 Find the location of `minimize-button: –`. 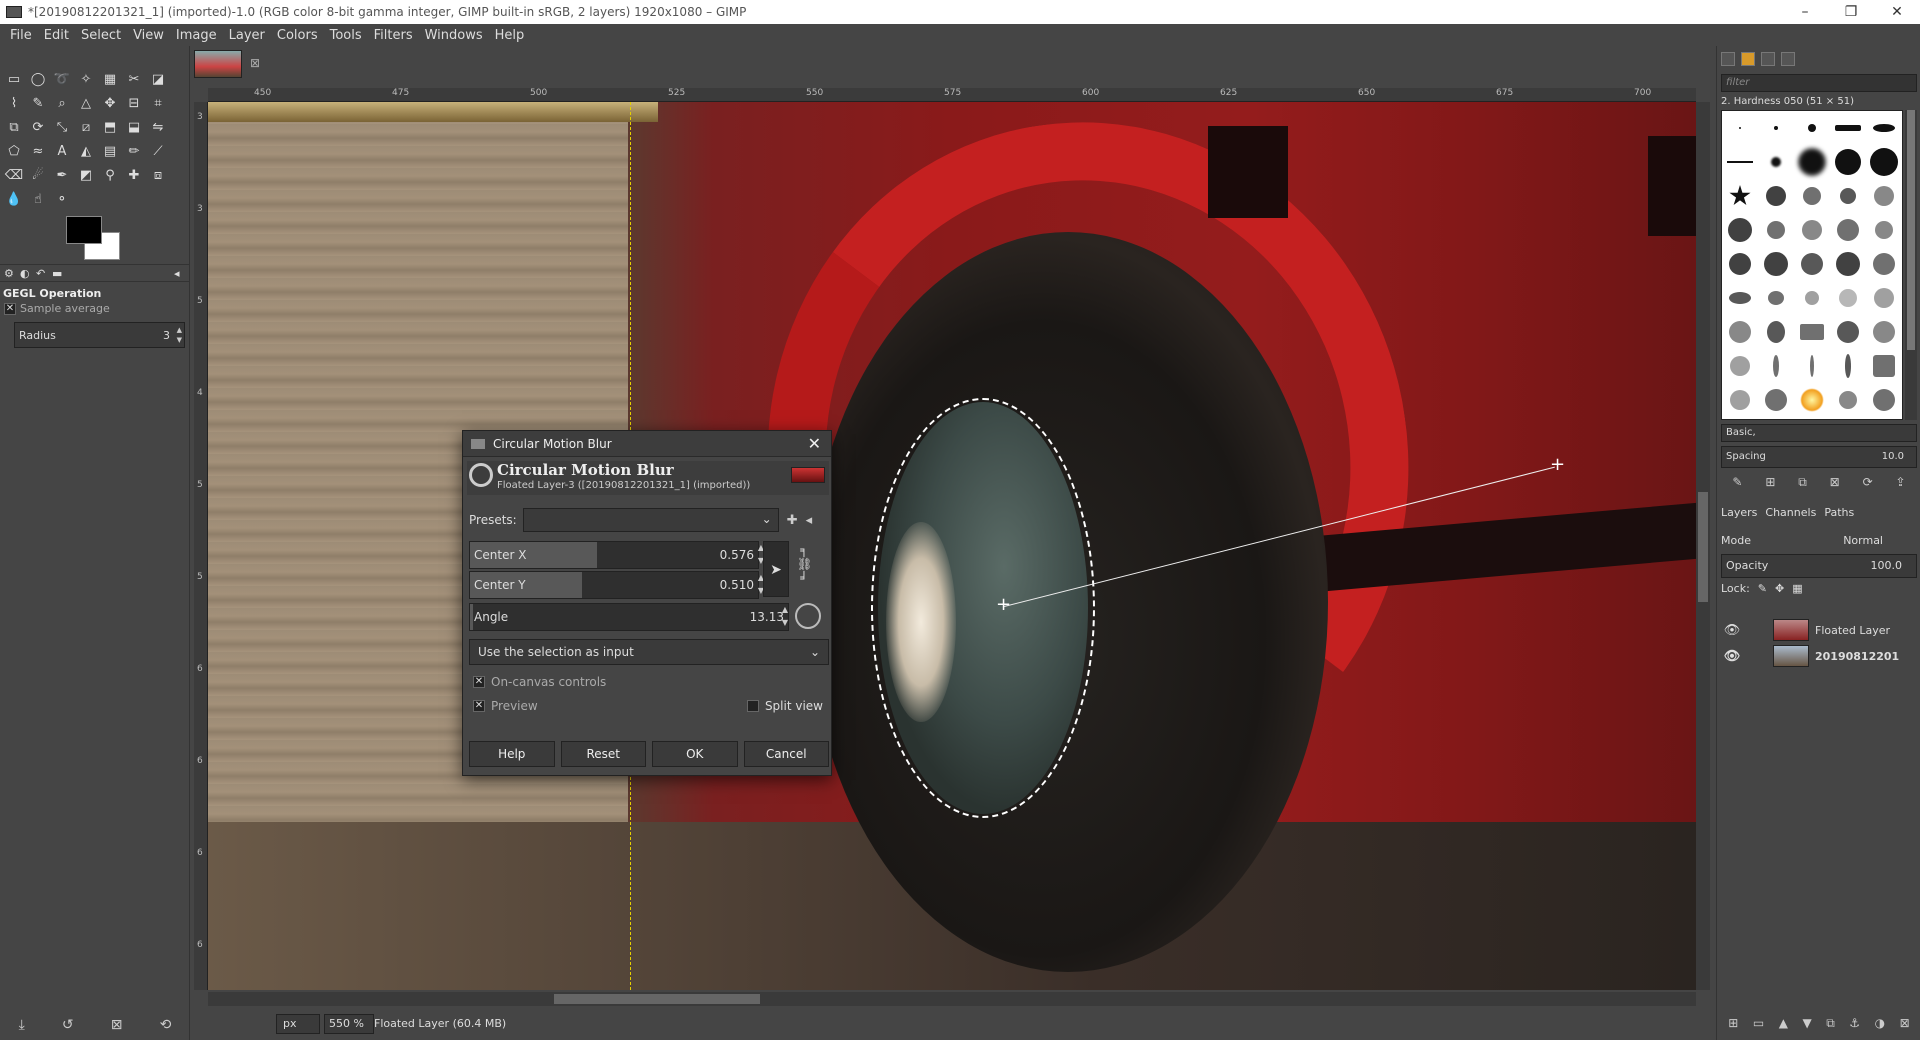

minimize-button: – is located at coordinates (1805, 12).